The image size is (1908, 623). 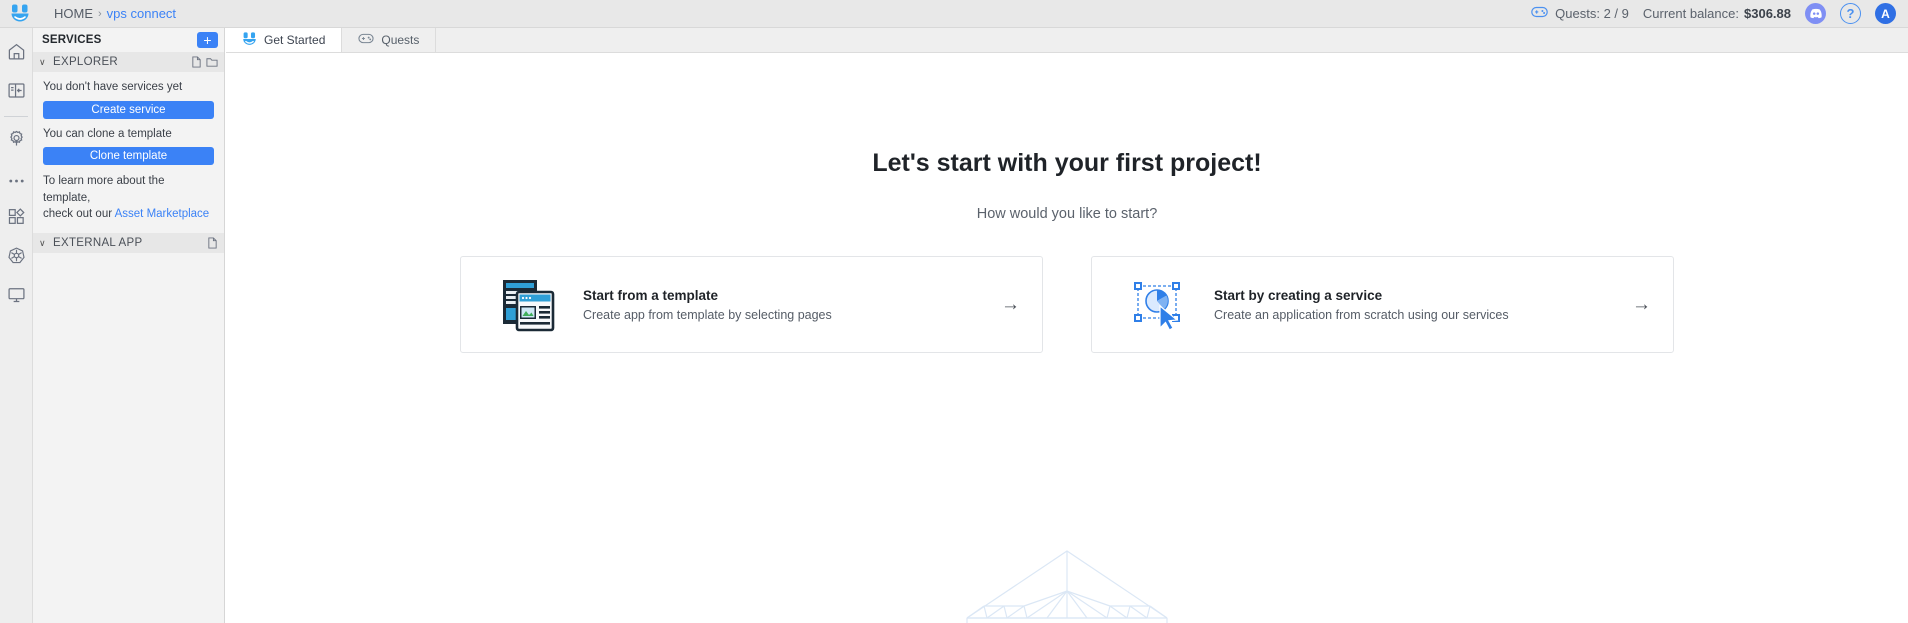 What do you see at coordinates (72, 40) in the screenshot?
I see `panel-title: SERVICES` at bounding box center [72, 40].